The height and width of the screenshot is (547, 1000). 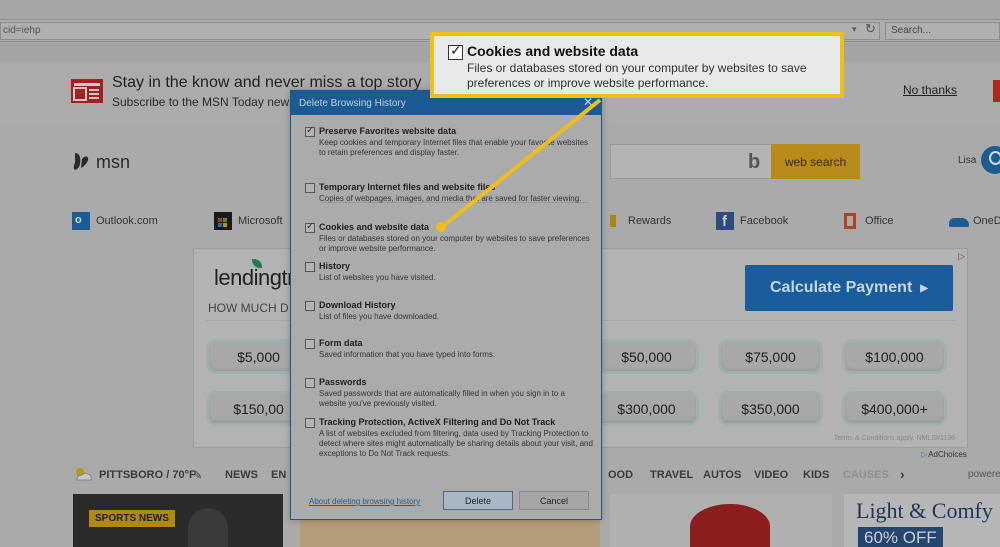 I want to click on delete-button: Delete, so click(x=478, y=500).